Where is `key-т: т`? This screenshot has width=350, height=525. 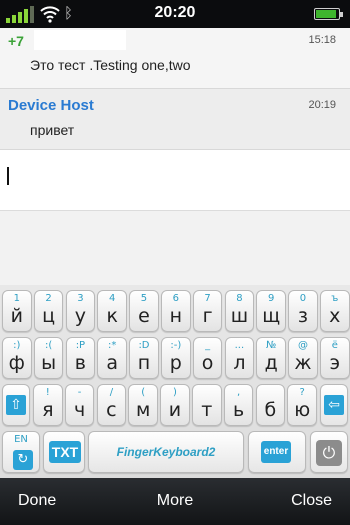
key-т: т is located at coordinates (207, 405).